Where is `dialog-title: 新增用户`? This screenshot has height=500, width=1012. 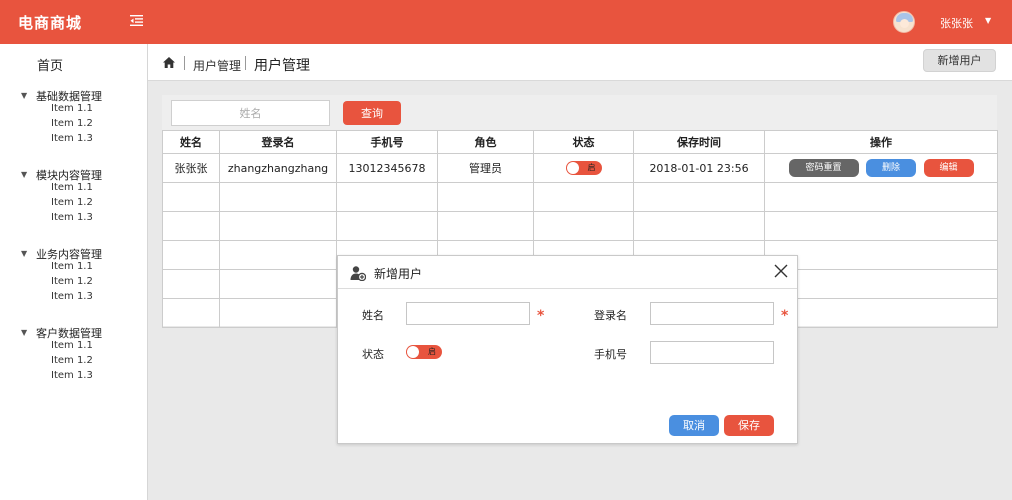
dialog-title: 新增用户 is located at coordinates (398, 274).